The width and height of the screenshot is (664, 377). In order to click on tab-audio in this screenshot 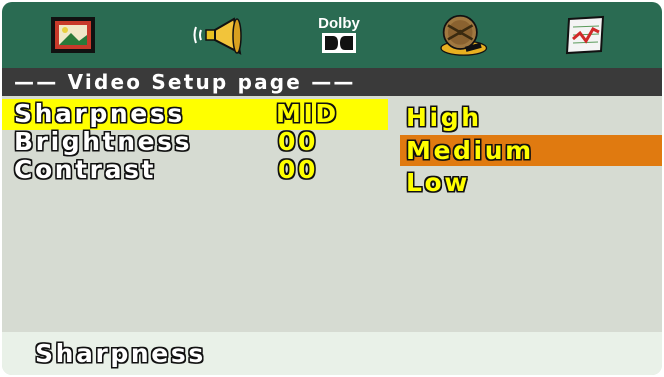, I will do `click(218, 35)`.